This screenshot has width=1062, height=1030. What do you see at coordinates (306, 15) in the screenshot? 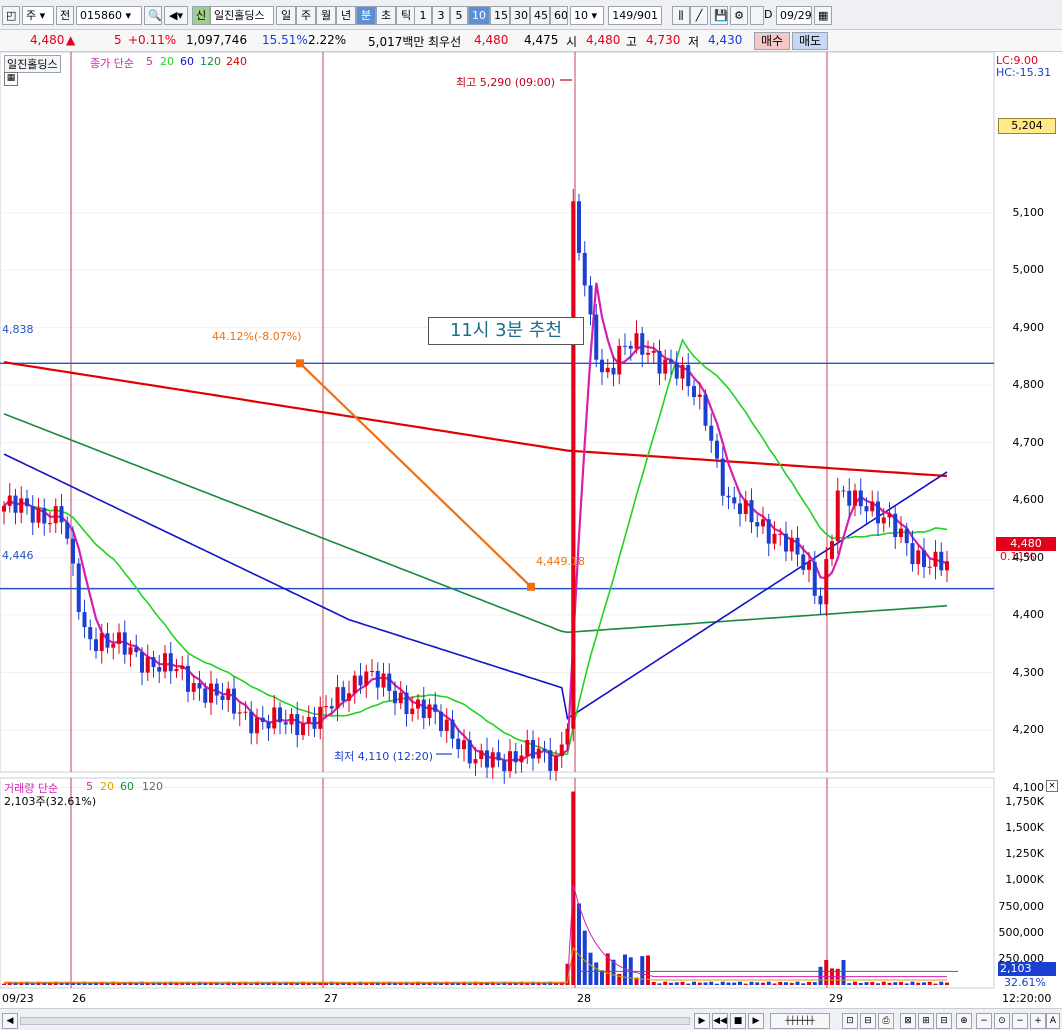
I see `period-week: 주` at bounding box center [306, 15].